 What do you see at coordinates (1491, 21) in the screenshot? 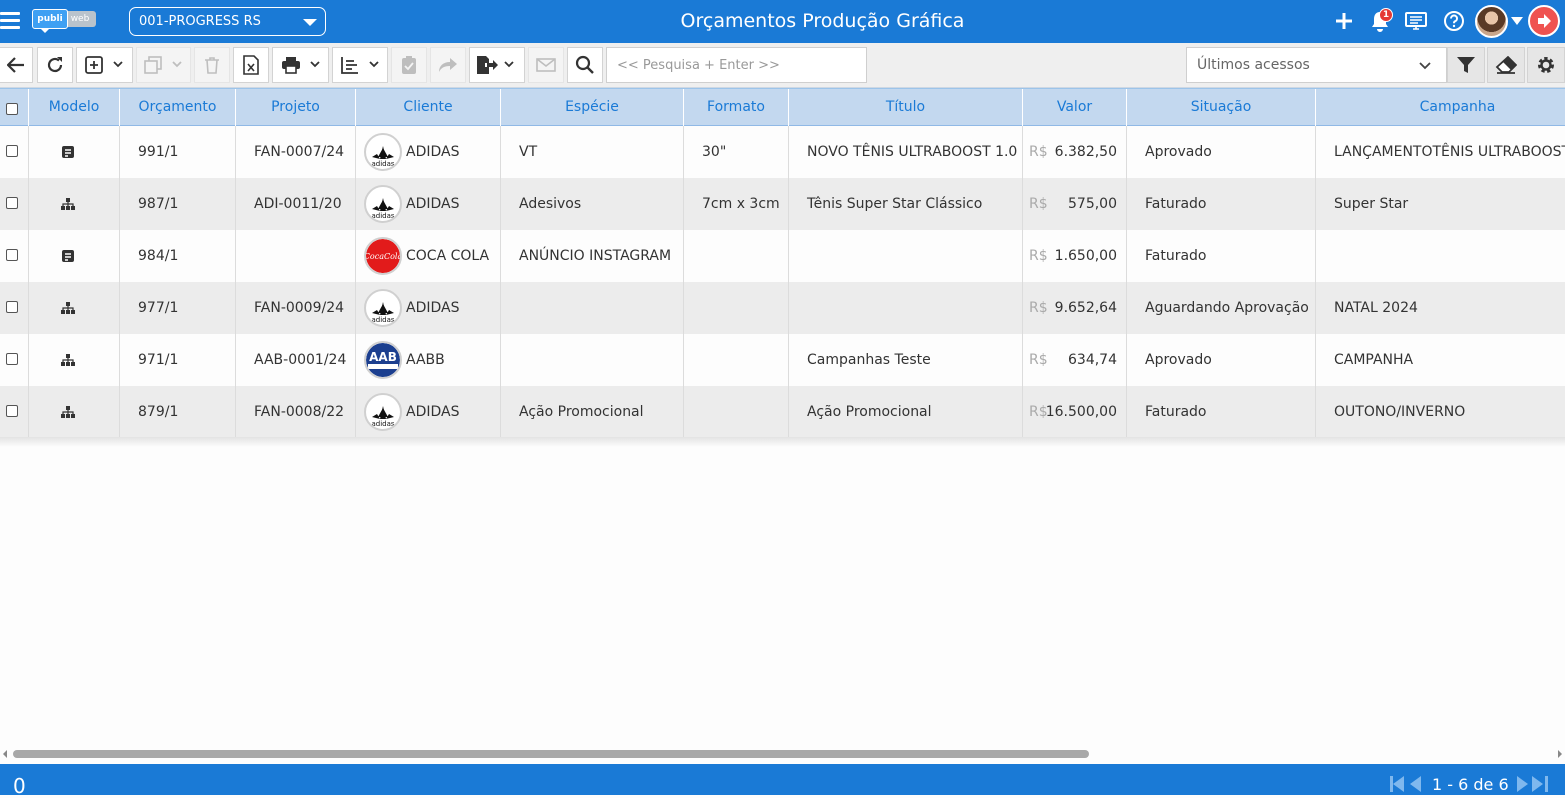
I see `avatar` at bounding box center [1491, 21].